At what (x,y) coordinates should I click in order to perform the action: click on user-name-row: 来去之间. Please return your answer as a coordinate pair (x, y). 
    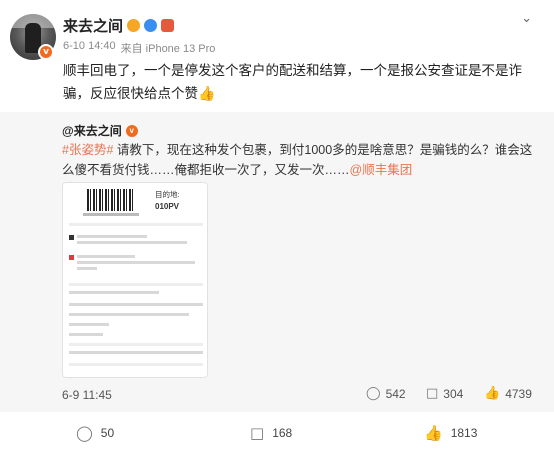
    Looking at the image, I should click on (119, 25).